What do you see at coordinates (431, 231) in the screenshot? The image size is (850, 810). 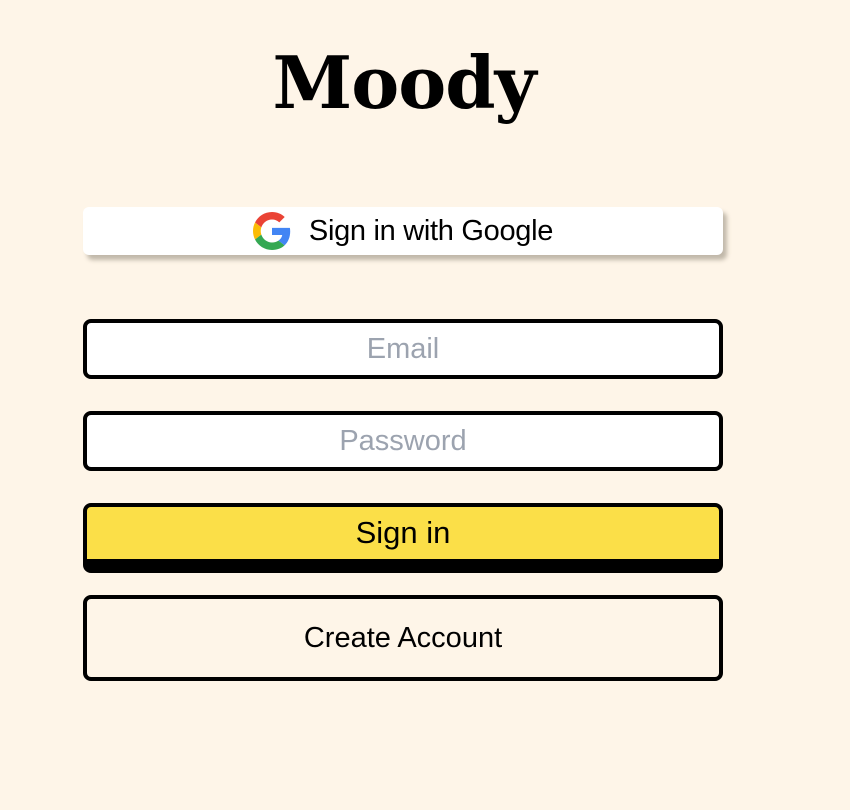 I see `google-signin-label: Sign in with Google` at bounding box center [431, 231].